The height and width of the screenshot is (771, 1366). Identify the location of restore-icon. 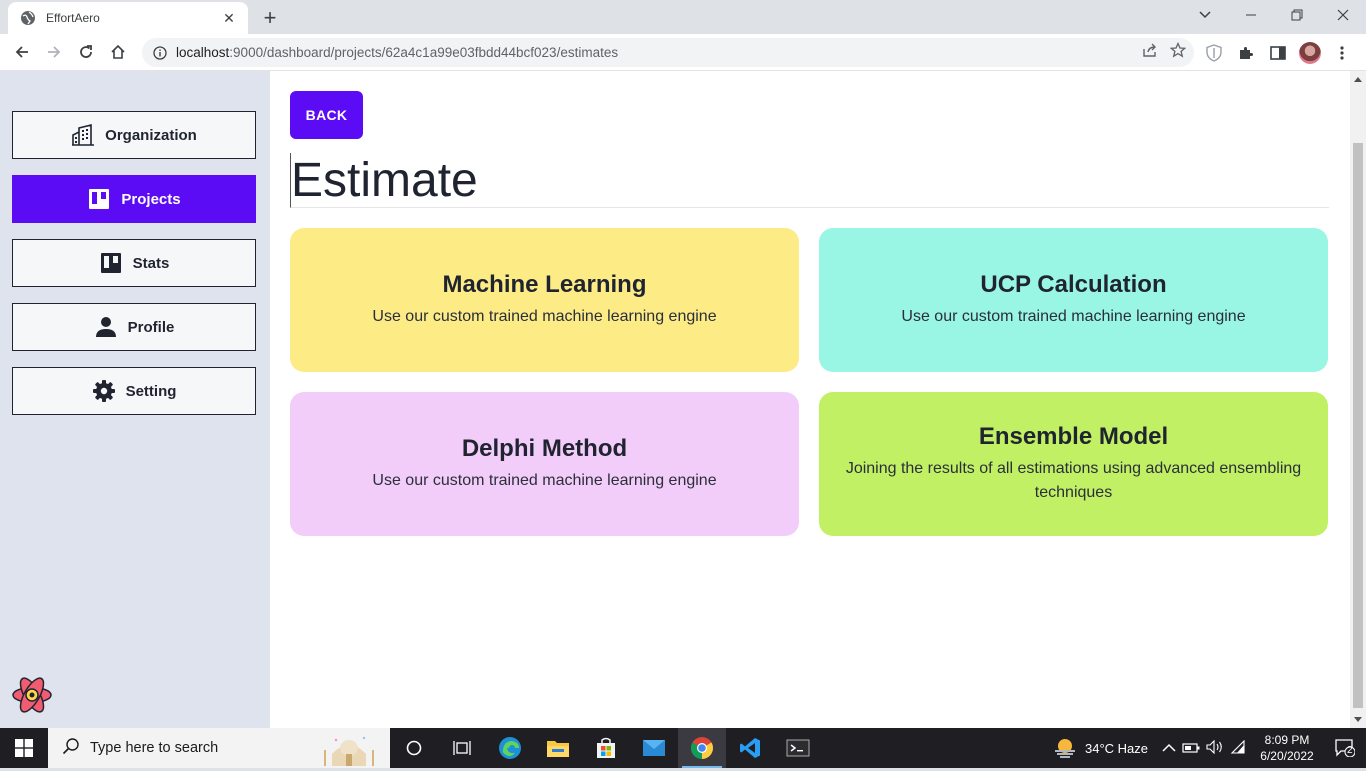
(1297, 15).